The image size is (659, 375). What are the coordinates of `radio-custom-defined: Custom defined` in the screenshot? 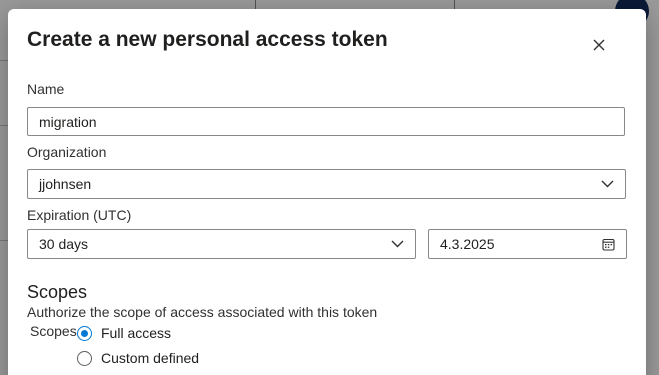 It's located at (138, 358).